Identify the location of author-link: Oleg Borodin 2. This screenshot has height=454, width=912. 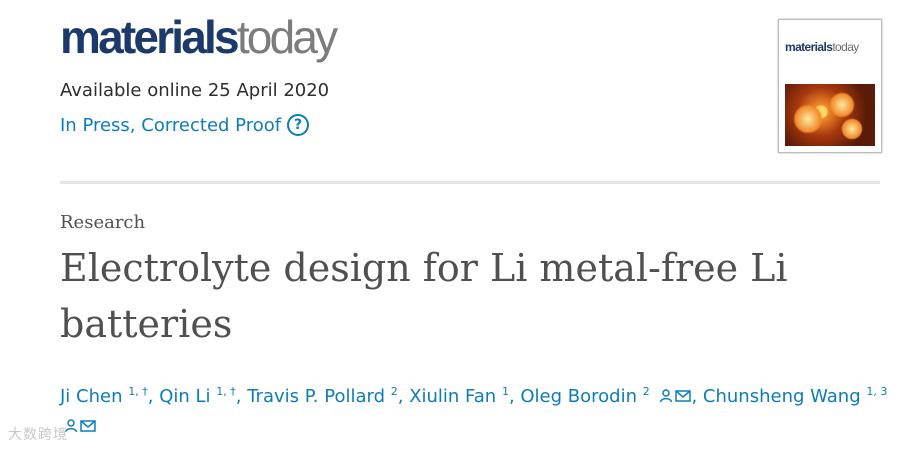
(606, 396).